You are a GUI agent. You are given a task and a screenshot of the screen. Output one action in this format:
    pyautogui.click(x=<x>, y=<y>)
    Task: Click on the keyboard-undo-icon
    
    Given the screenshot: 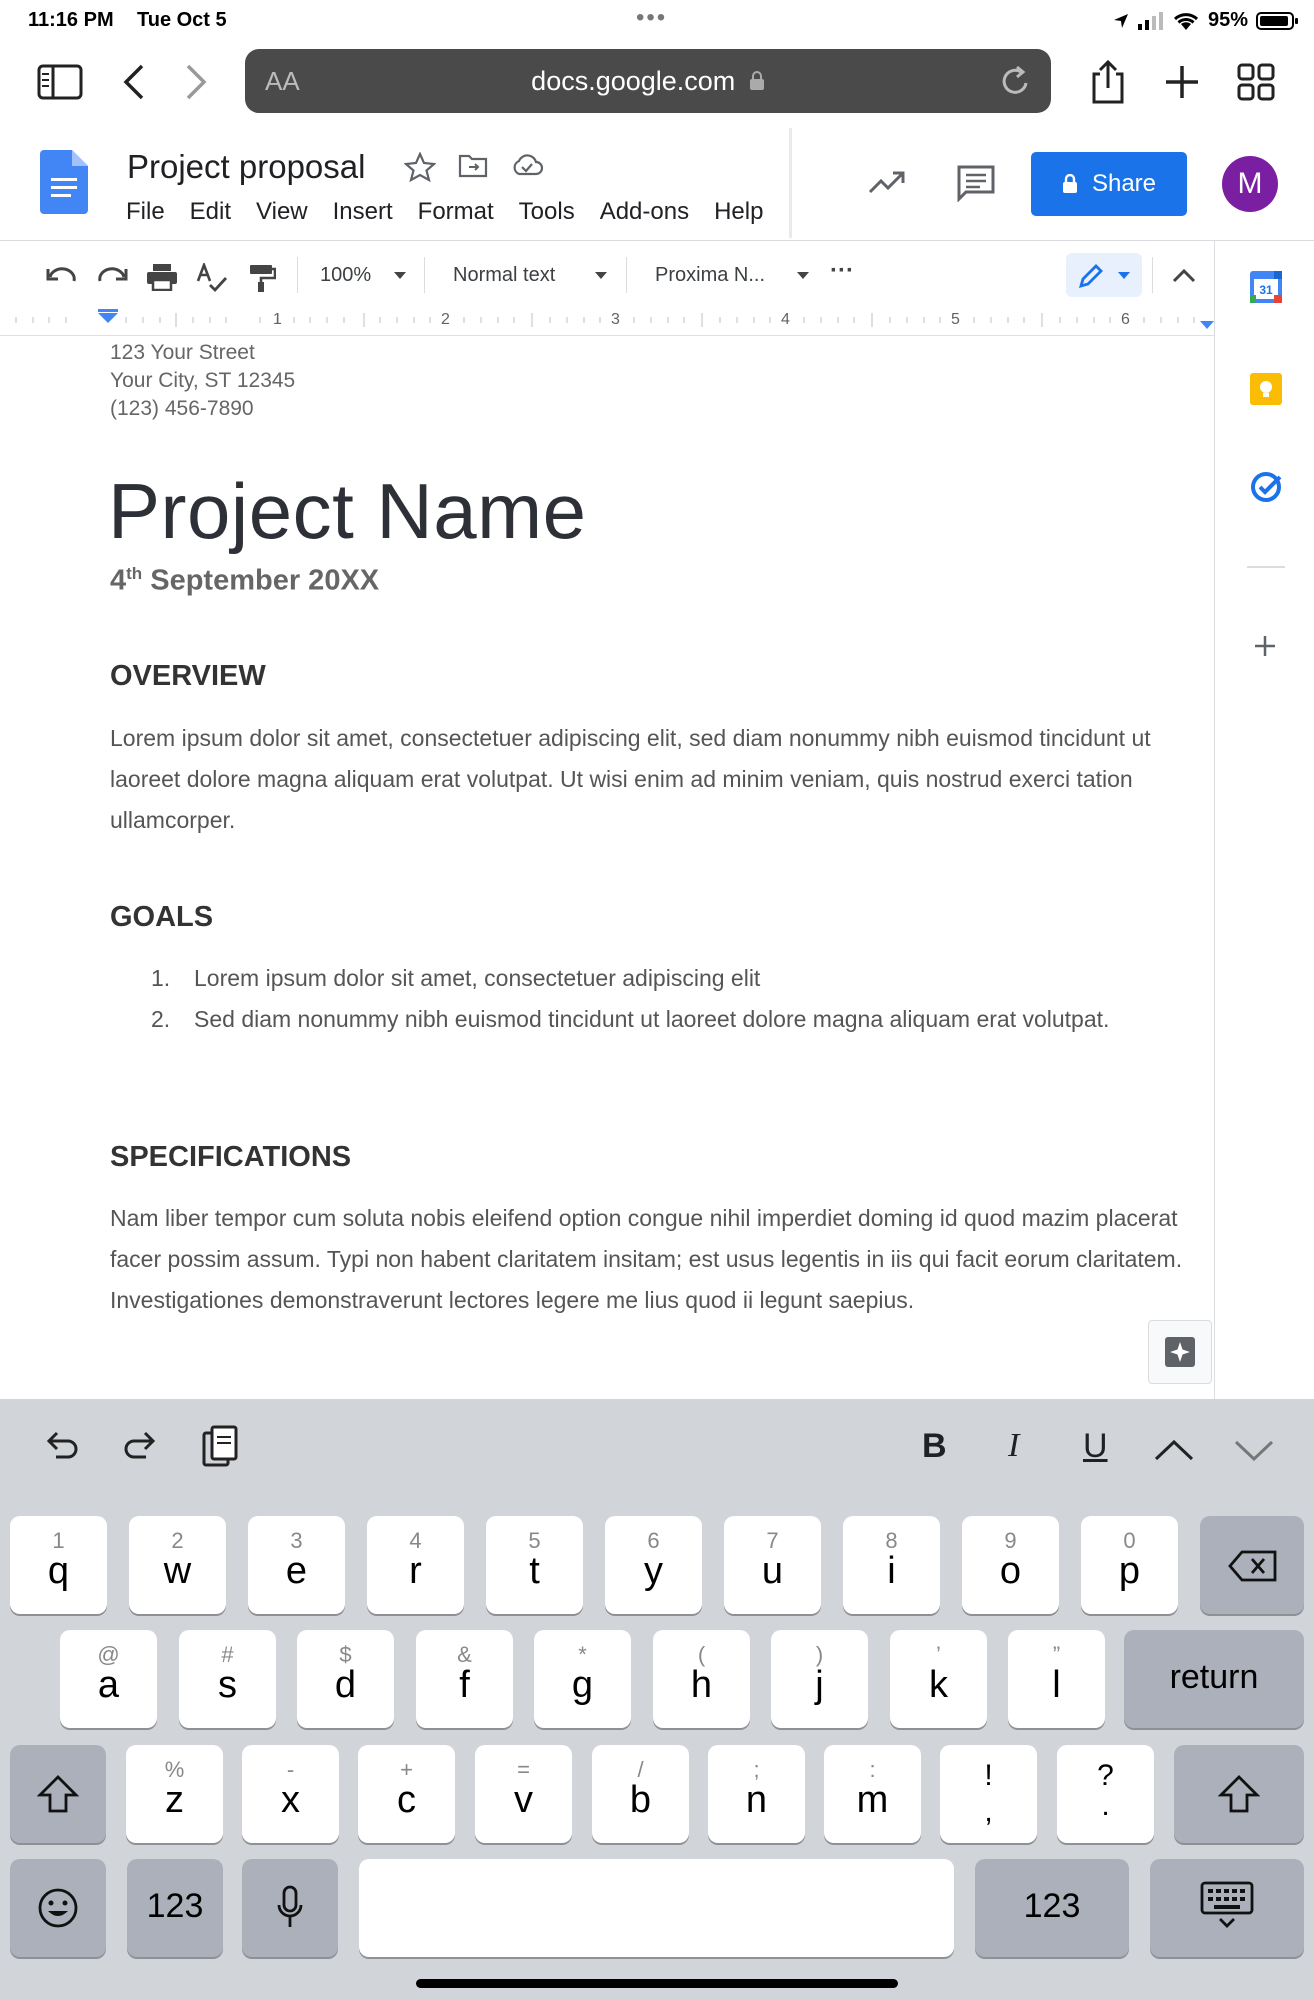 What is the action you would take?
    pyautogui.click(x=62, y=1445)
    